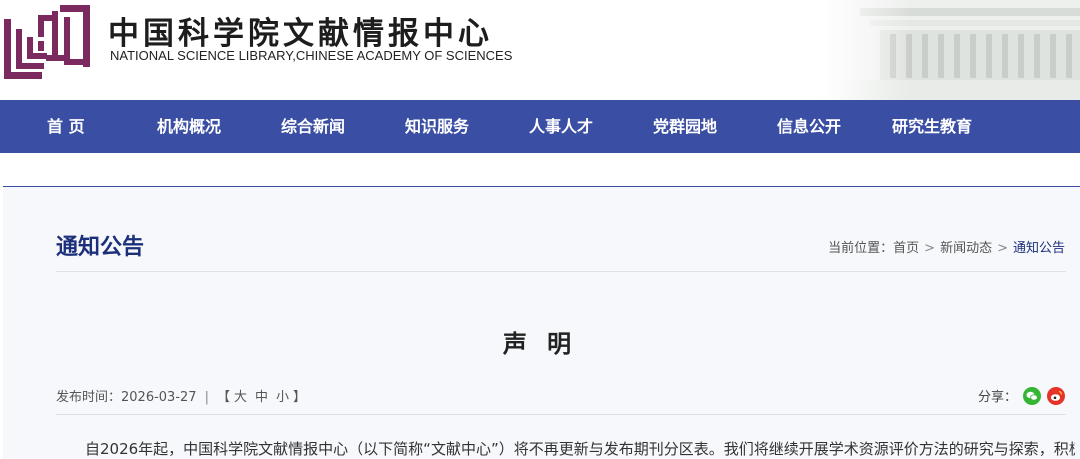 Image resolution: width=1080 pixels, height=459 pixels. I want to click on section-divider, so click(561, 271).